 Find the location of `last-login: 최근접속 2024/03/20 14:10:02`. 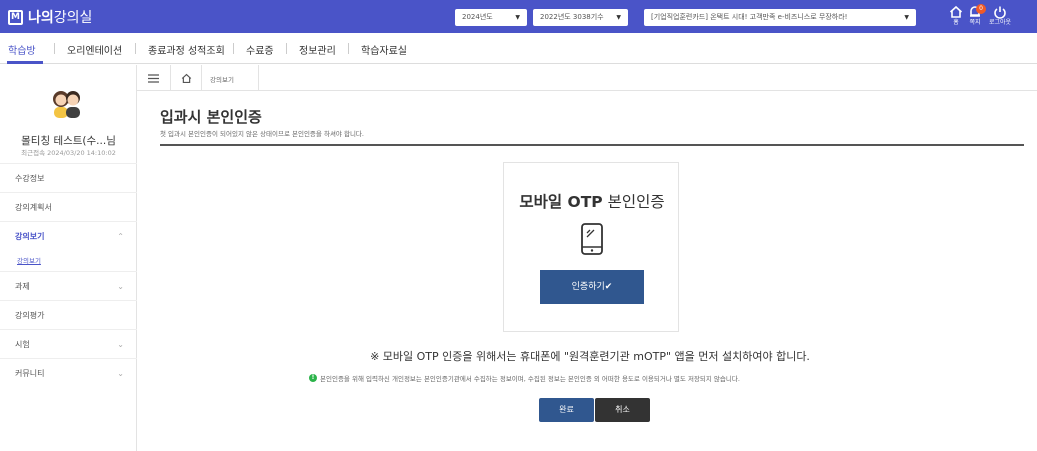

last-login: 최근접속 2024/03/20 14:10:02 is located at coordinates (68, 153).